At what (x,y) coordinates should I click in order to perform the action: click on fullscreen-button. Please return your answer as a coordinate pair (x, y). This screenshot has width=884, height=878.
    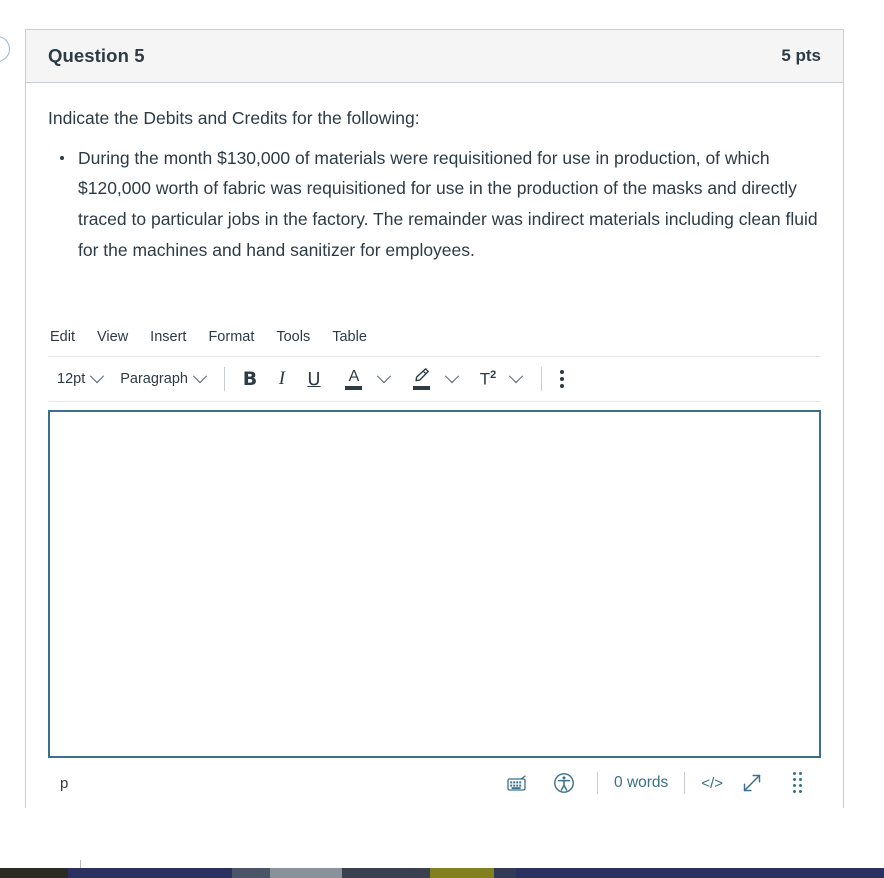
    Looking at the image, I should click on (752, 783).